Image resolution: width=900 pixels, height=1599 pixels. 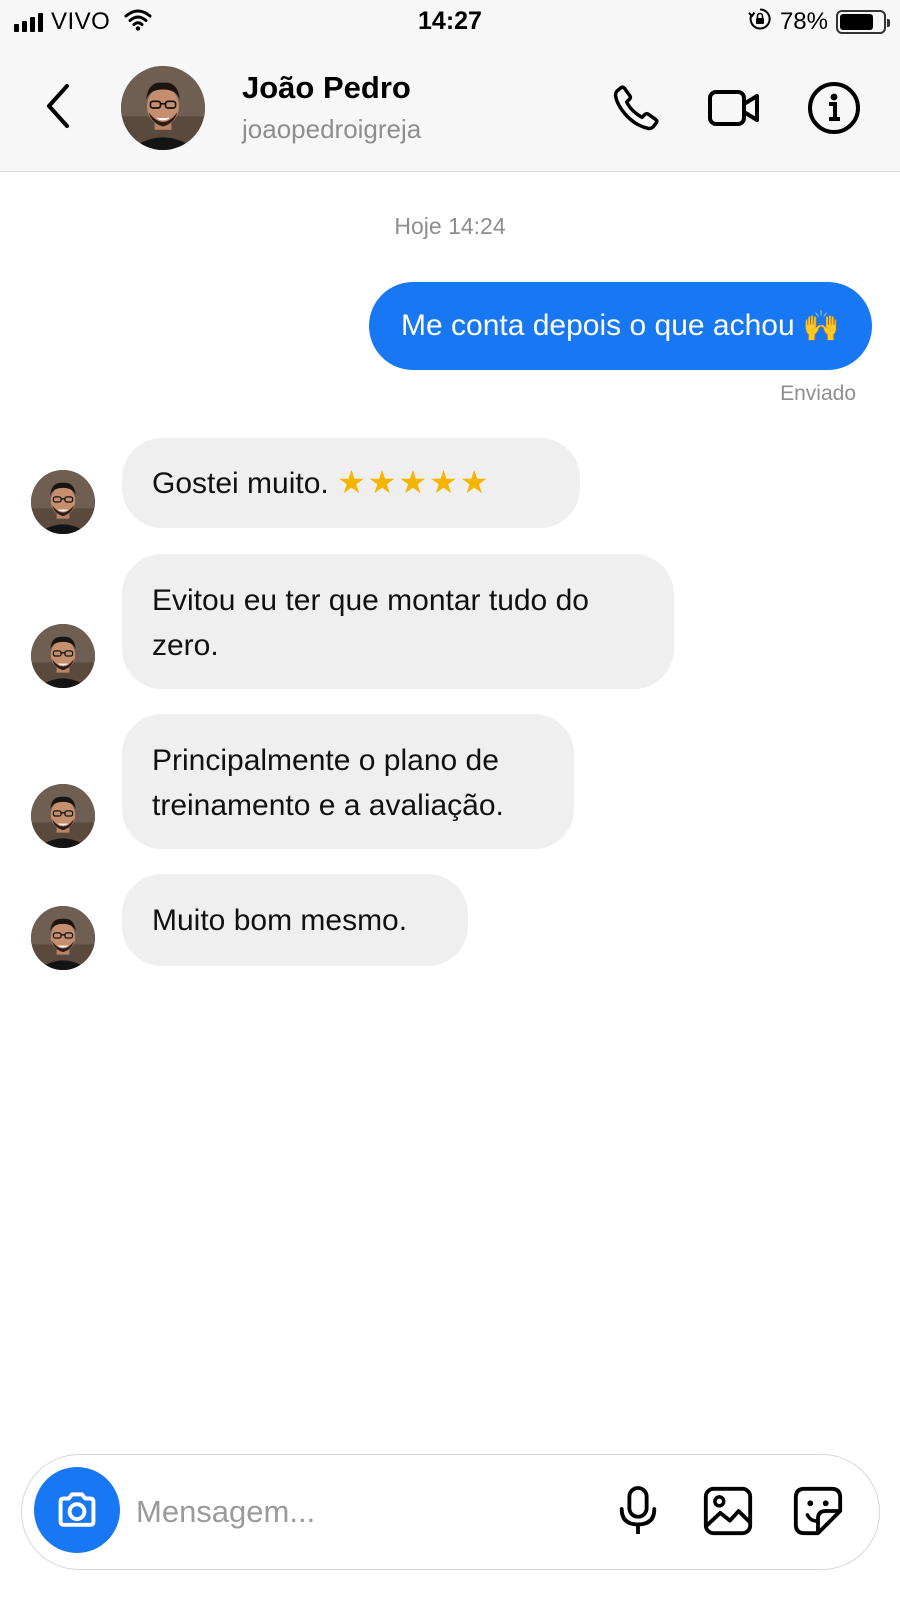 I want to click on contact-name: João Pedro, so click(x=326, y=88).